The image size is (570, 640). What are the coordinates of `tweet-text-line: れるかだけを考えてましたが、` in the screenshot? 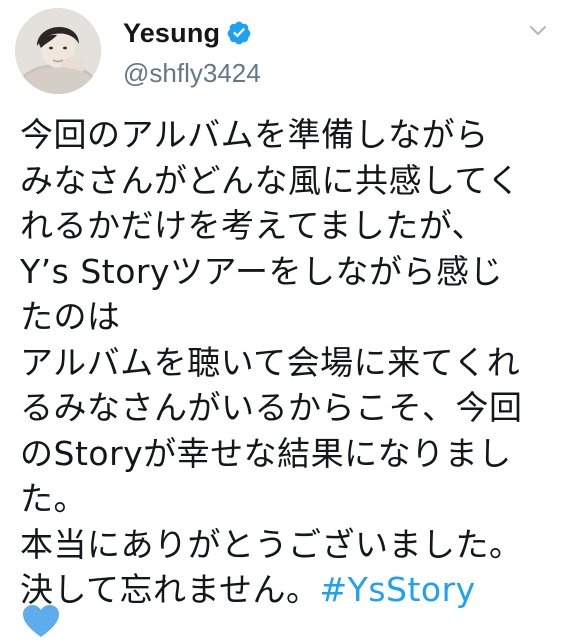 It's located at (253, 225).